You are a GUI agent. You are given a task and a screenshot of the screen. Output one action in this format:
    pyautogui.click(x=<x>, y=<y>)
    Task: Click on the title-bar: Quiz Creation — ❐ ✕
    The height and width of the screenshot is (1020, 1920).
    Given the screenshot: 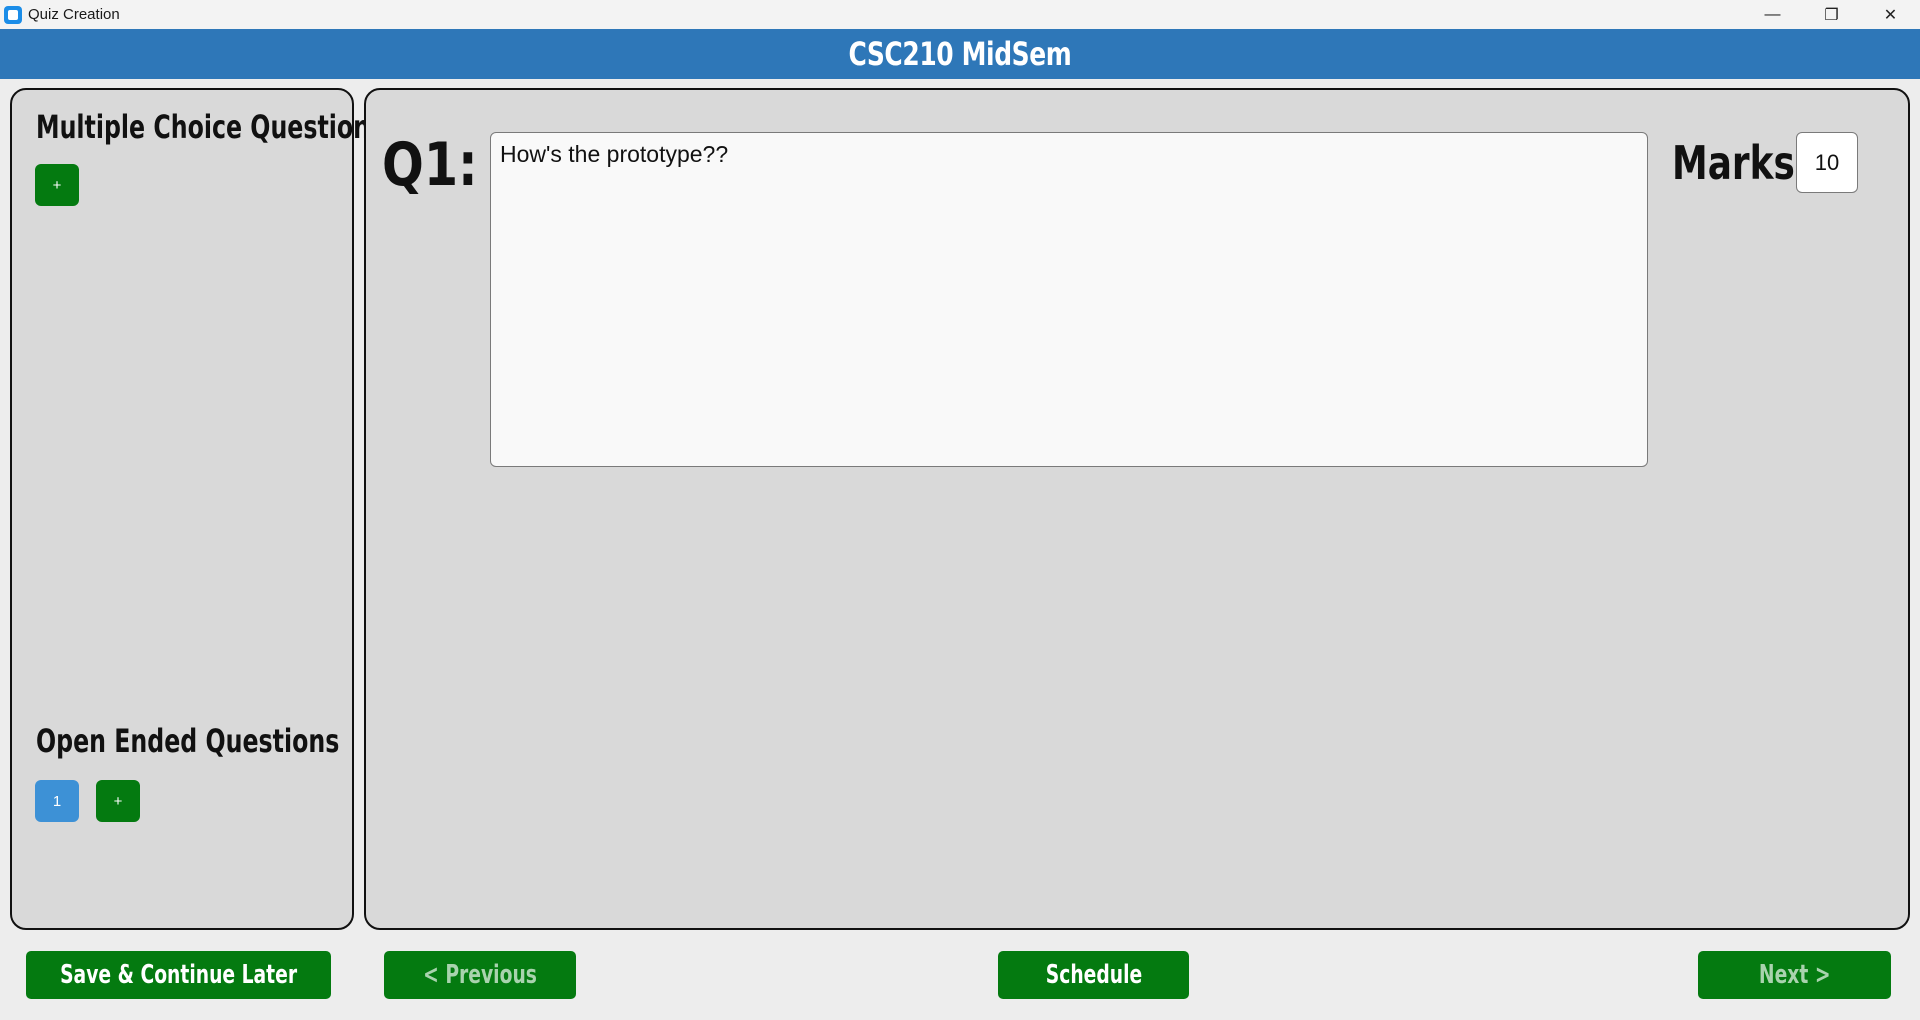 What is the action you would take?
    pyautogui.click(x=960, y=14)
    